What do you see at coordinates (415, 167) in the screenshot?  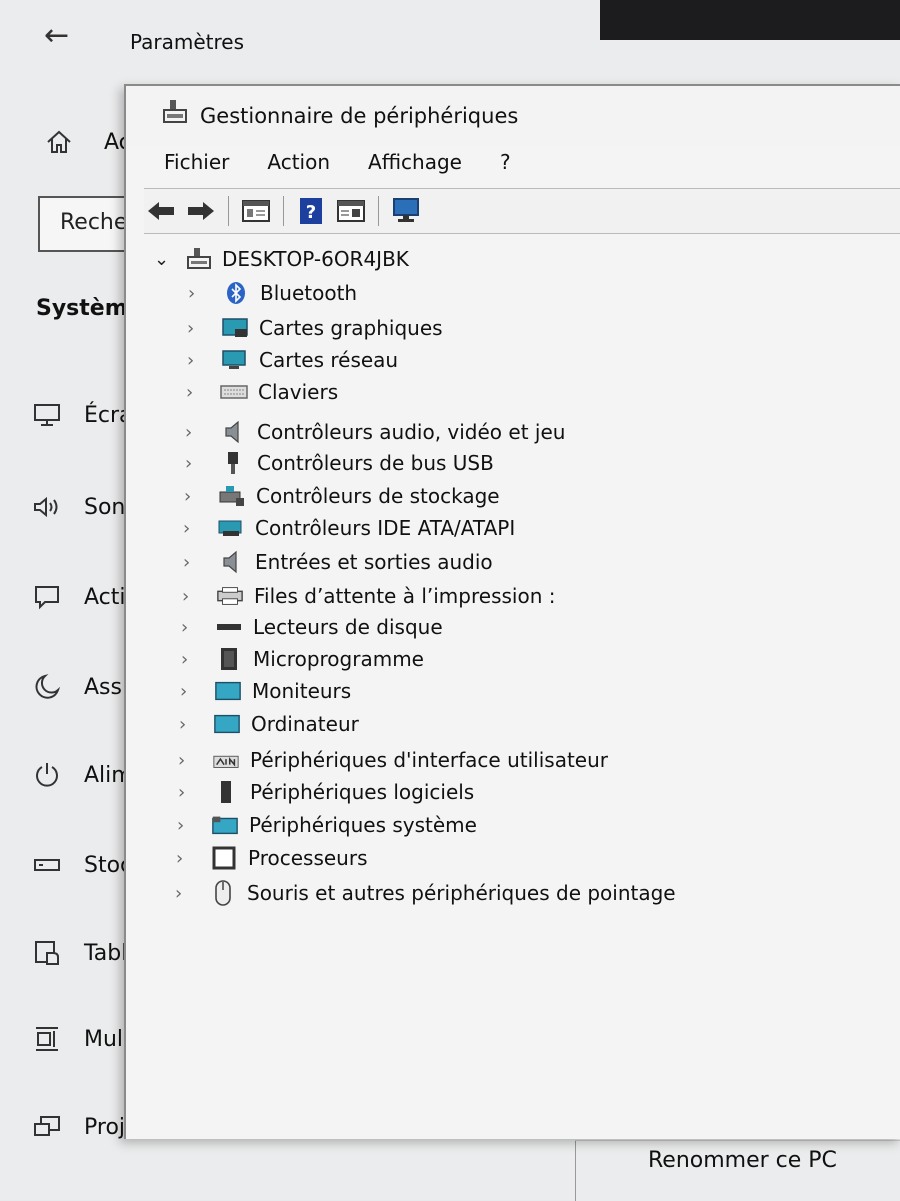 I see `menu-affichage: Affichage` at bounding box center [415, 167].